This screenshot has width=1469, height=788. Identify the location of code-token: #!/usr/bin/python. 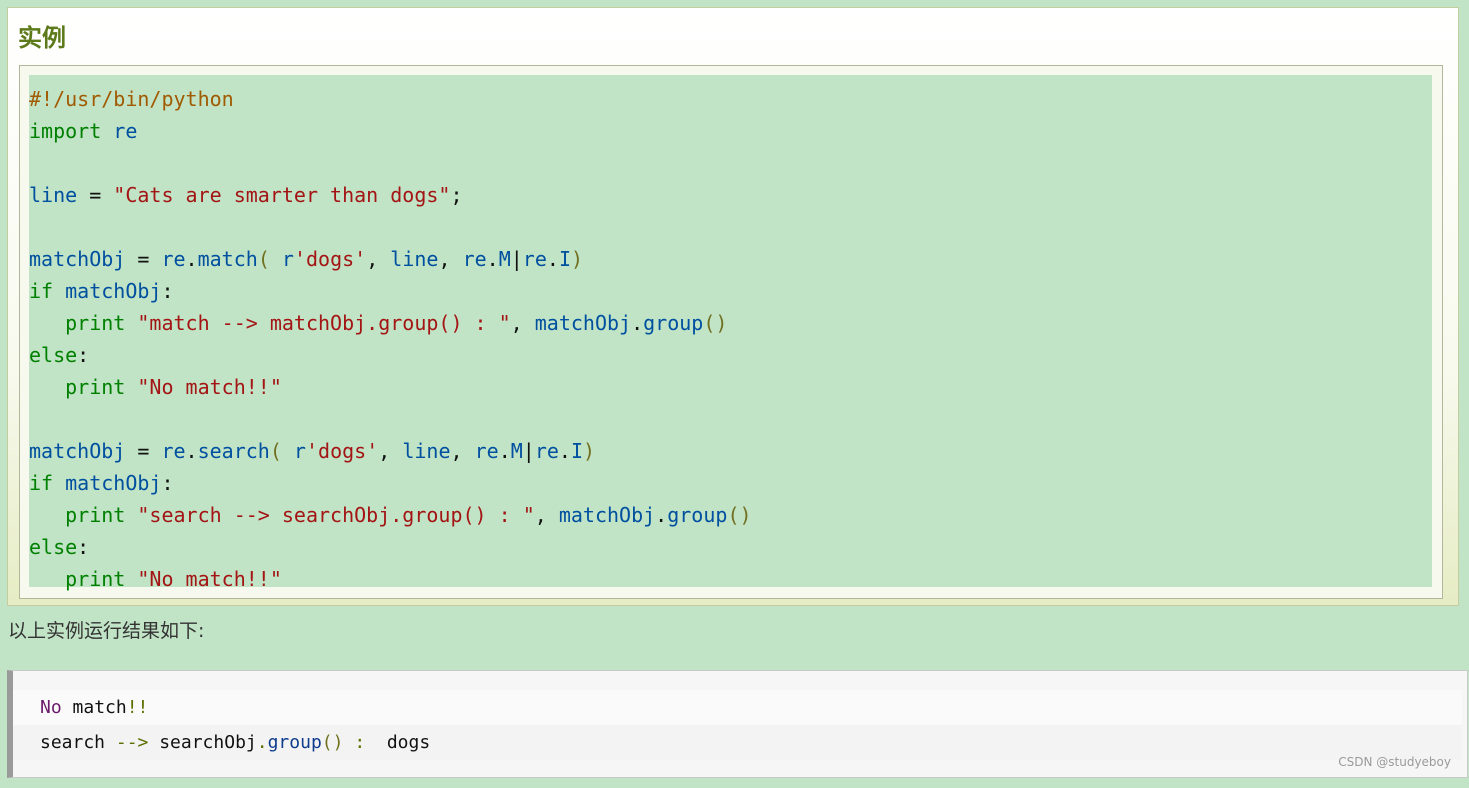
(131, 99).